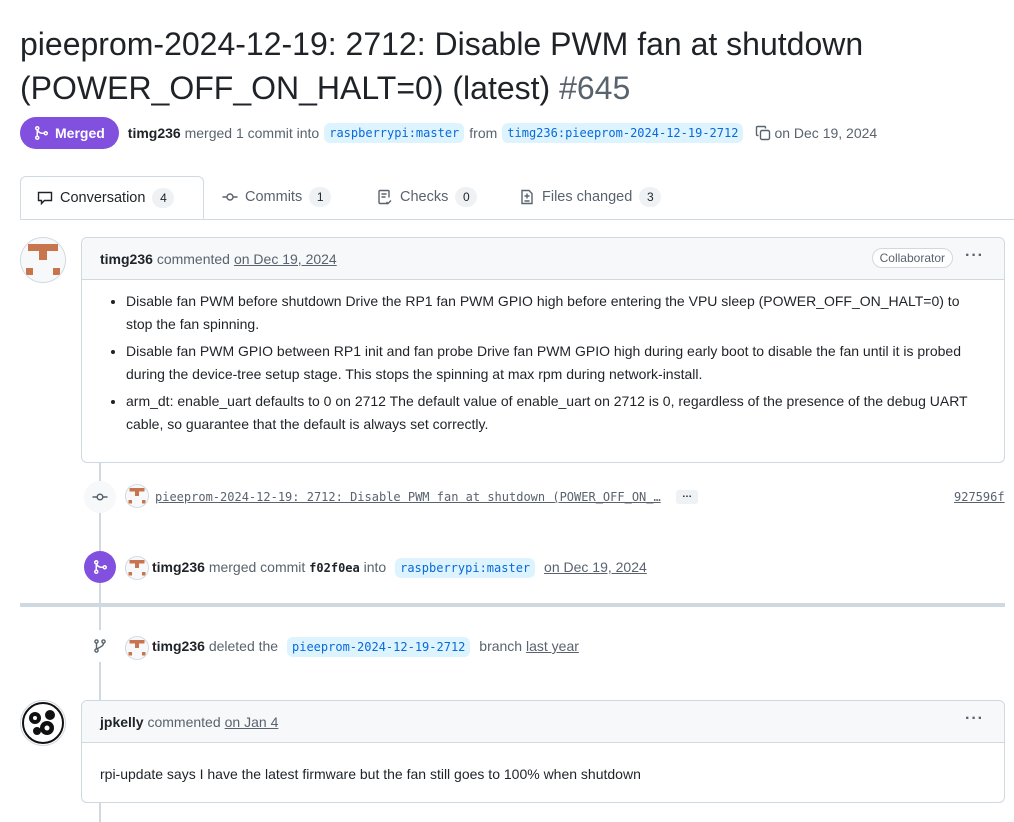 This screenshot has width=1014, height=822. I want to click on tab-checks-count: 0, so click(466, 197).